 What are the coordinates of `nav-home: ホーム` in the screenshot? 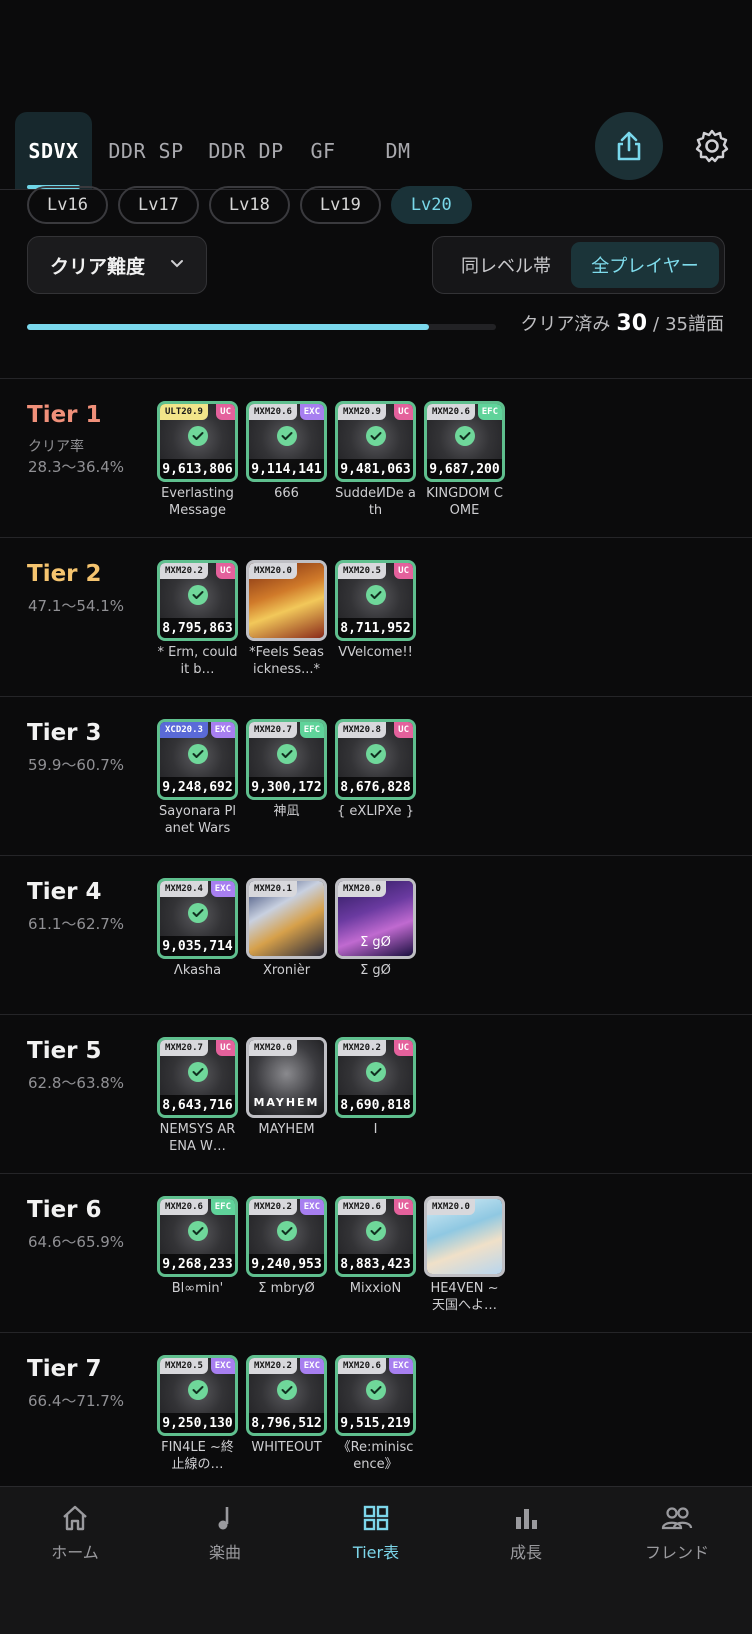 It's located at (75, 1533).